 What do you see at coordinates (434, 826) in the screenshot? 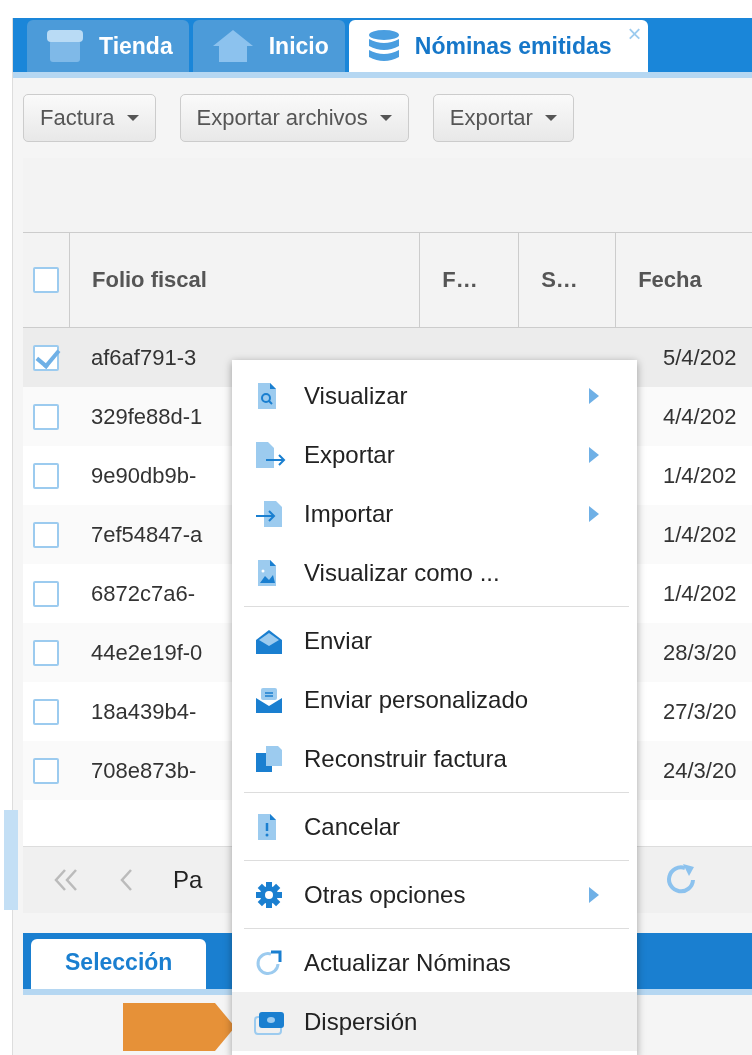
I see `menu-item: Cancelar` at bounding box center [434, 826].